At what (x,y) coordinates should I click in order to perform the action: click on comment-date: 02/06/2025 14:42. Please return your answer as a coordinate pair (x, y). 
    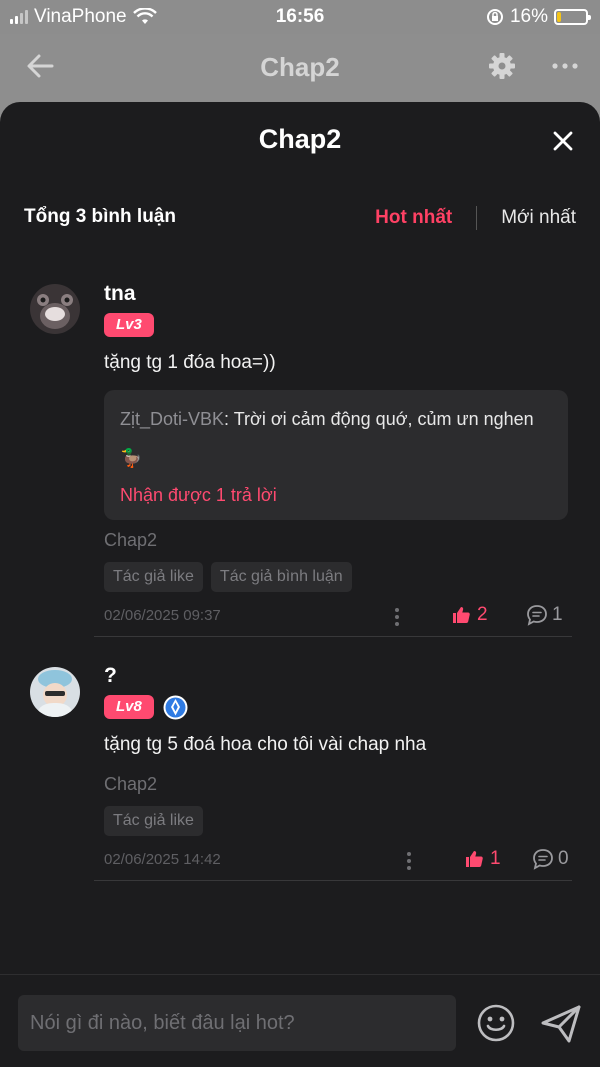
    Looking at the image, I should click on (162, 859).